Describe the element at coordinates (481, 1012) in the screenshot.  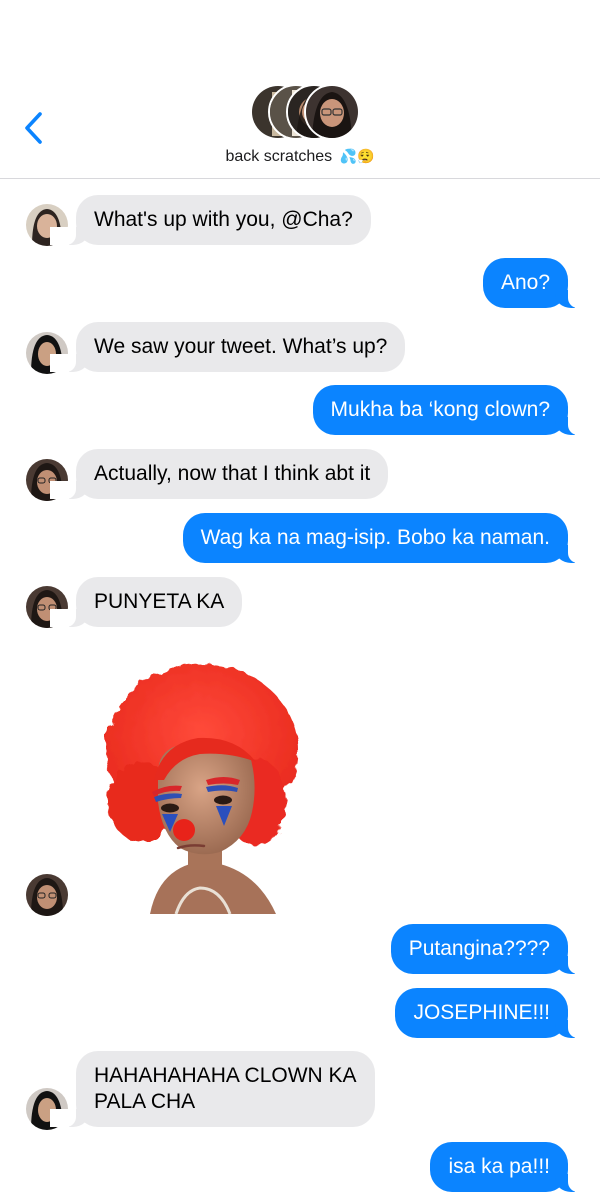
I see `message-text: JOSEPHINE!!!` at that location.